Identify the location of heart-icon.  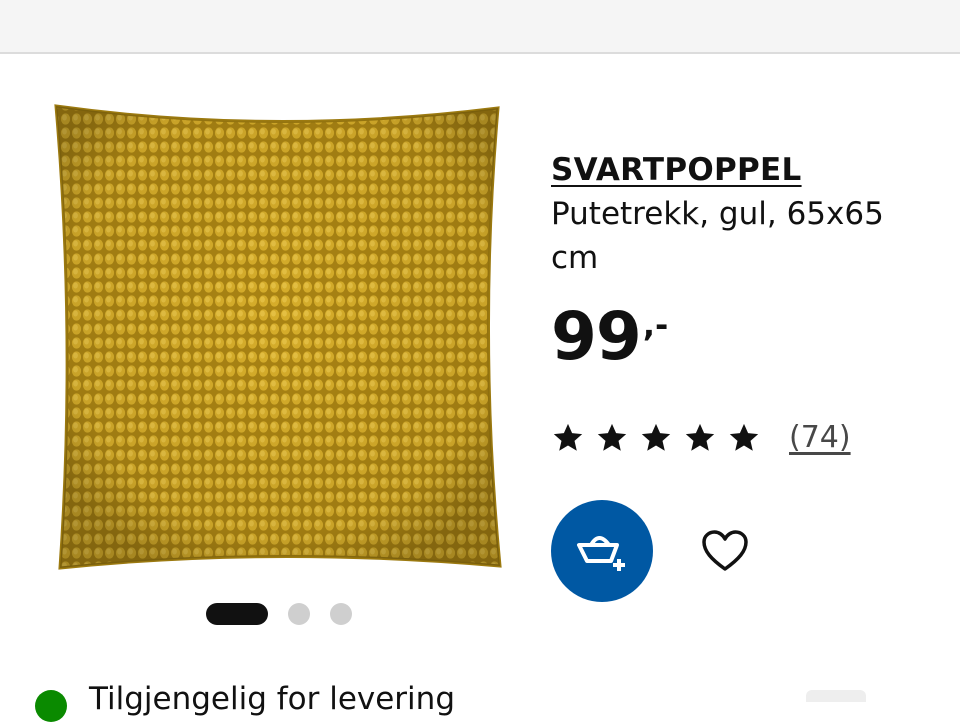
(725, 550).